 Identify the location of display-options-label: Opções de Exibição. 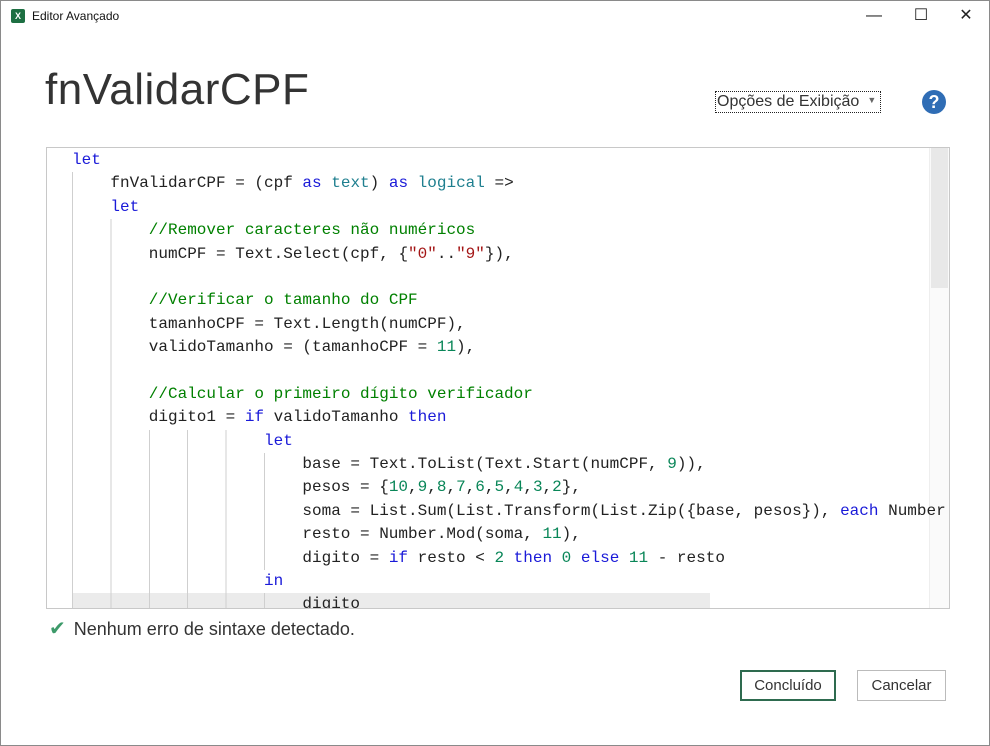
(788, 101).